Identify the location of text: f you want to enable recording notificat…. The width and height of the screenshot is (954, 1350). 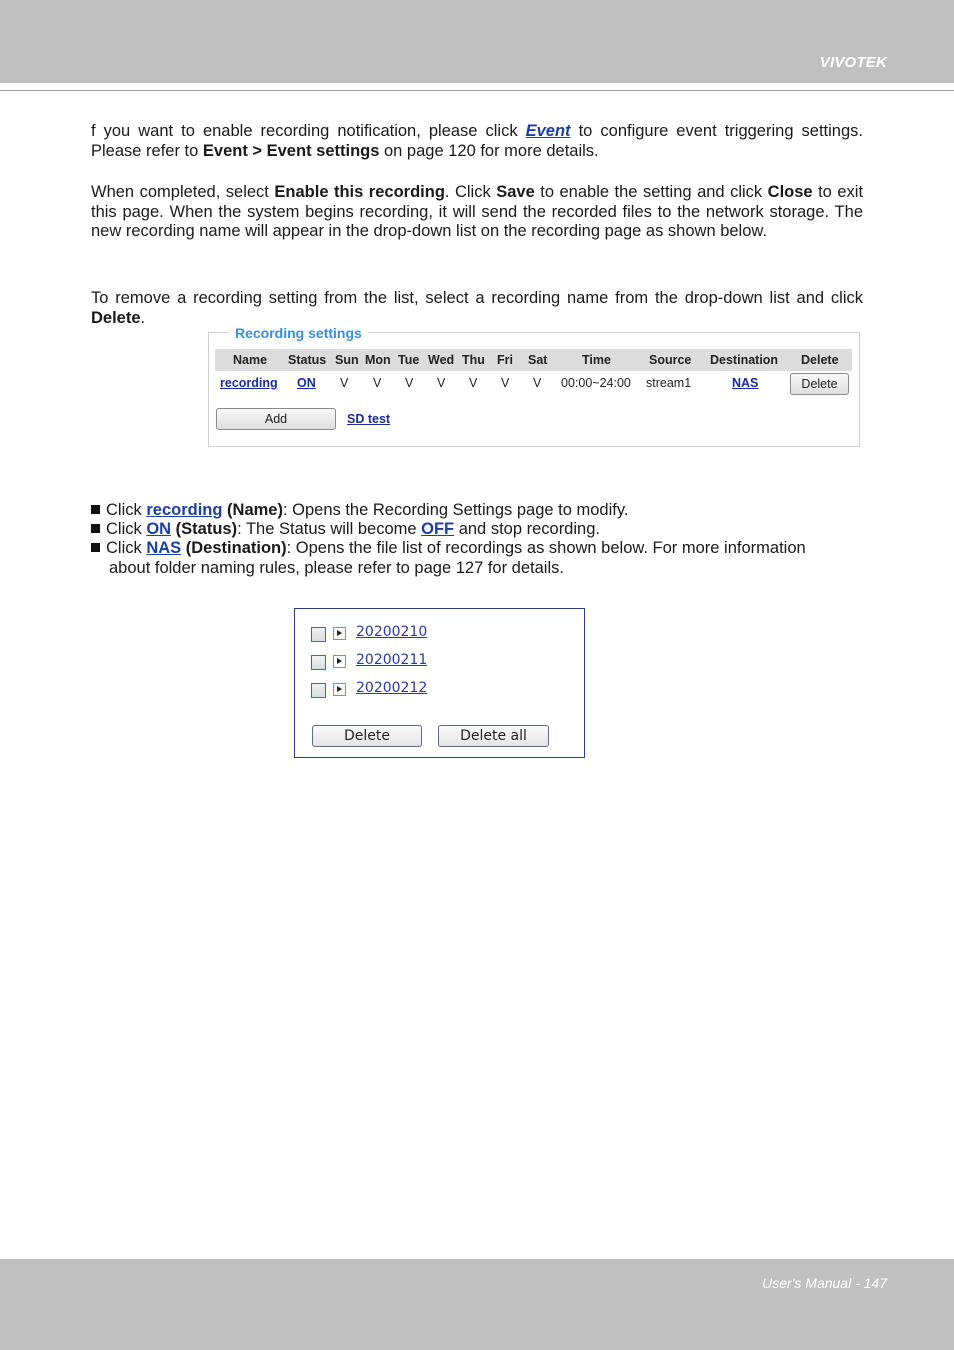
(308, 131).